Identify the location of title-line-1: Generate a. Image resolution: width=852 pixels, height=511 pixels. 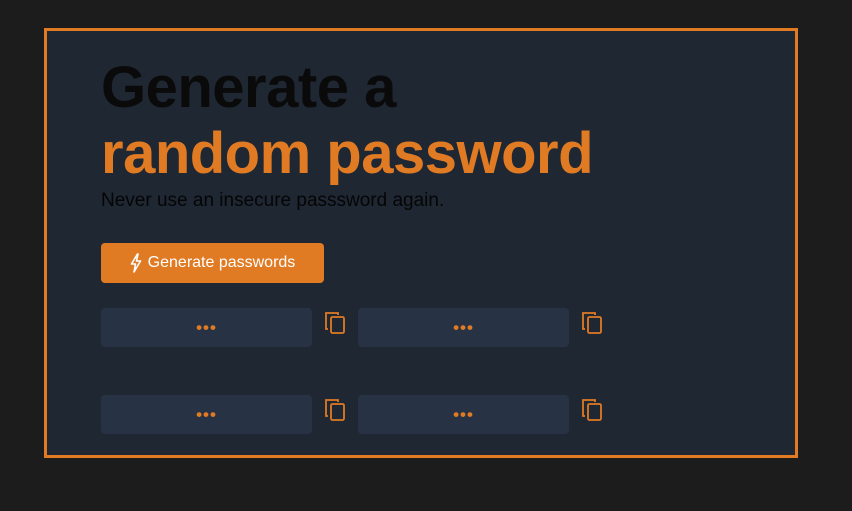
(248, 87).